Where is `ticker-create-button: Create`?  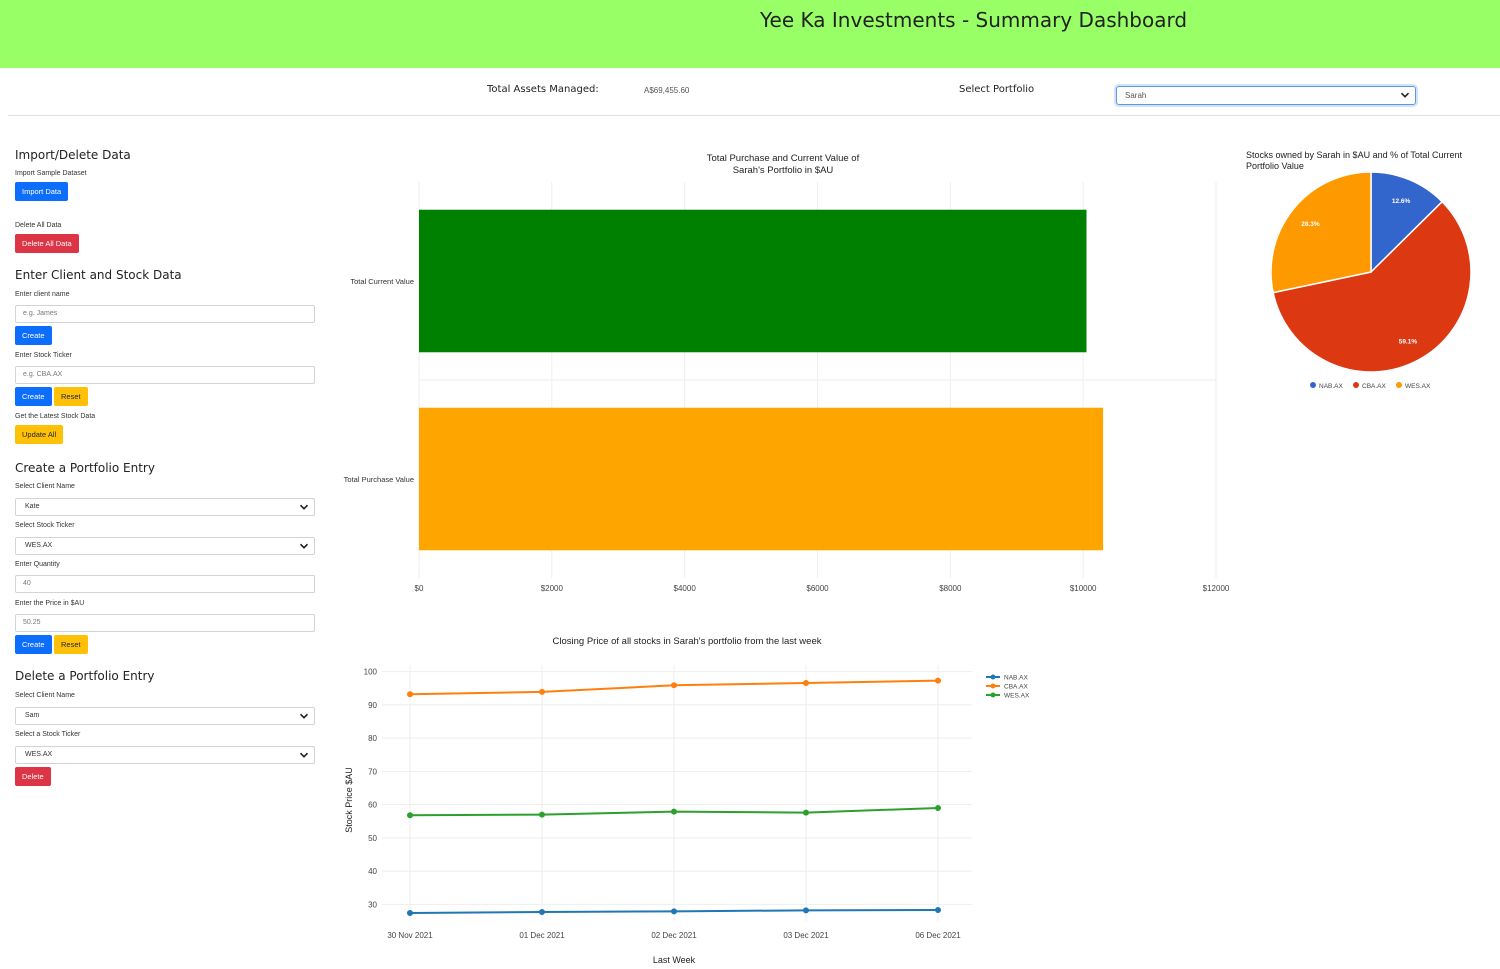
ticker-create-button: Create is located at coordinates (33, 396).